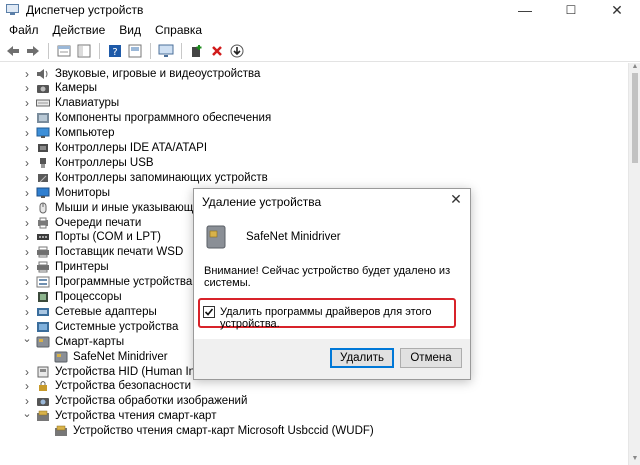 The image size is (640, 465). I want to click on tree-item: › Клавиатуры, so click(70, 103).